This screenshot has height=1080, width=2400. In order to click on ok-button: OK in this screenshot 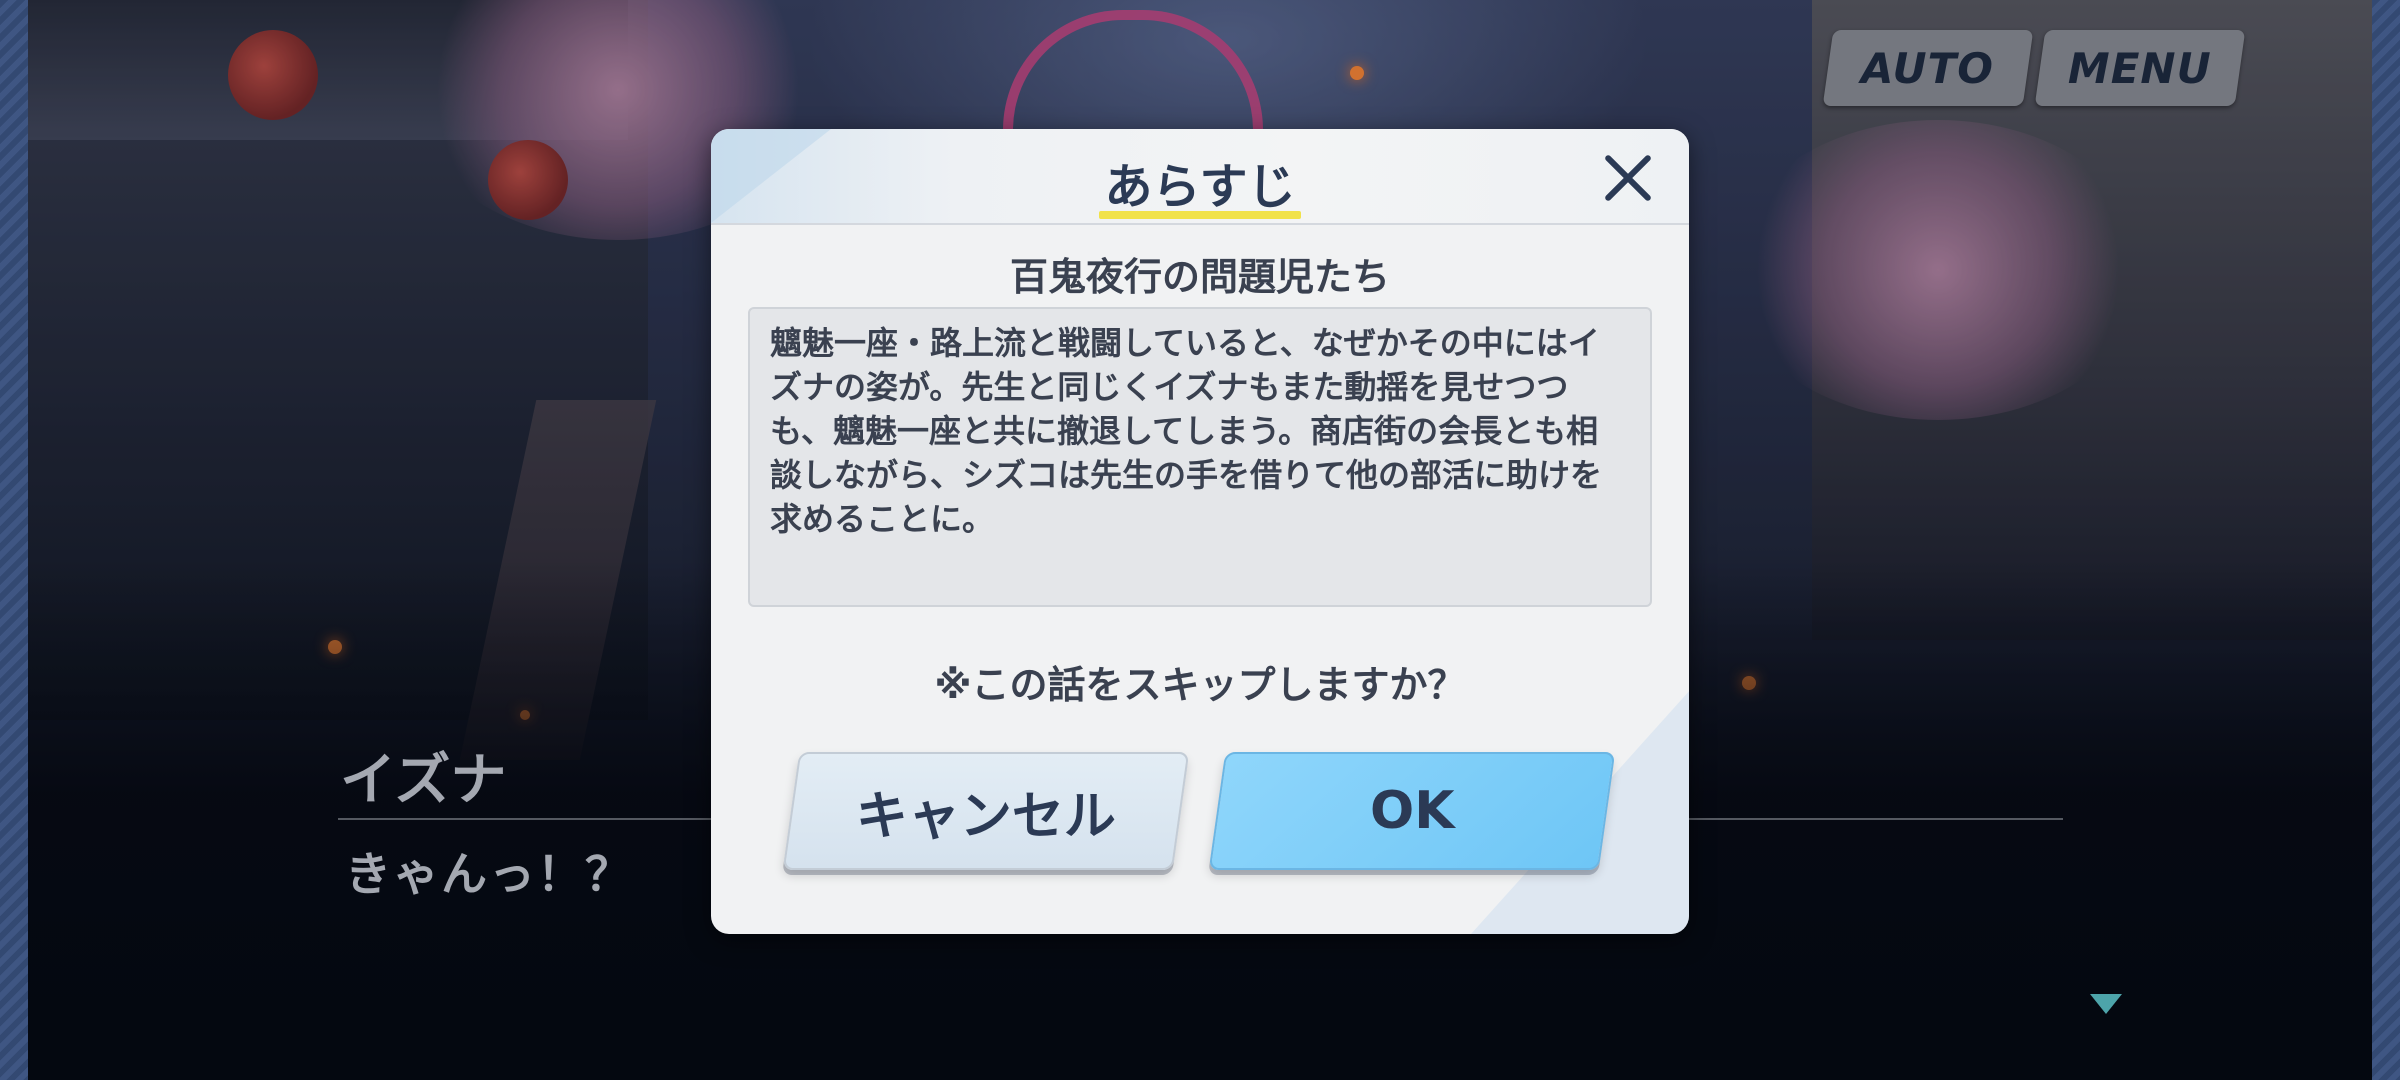, I will do `click(1412, 811)`.